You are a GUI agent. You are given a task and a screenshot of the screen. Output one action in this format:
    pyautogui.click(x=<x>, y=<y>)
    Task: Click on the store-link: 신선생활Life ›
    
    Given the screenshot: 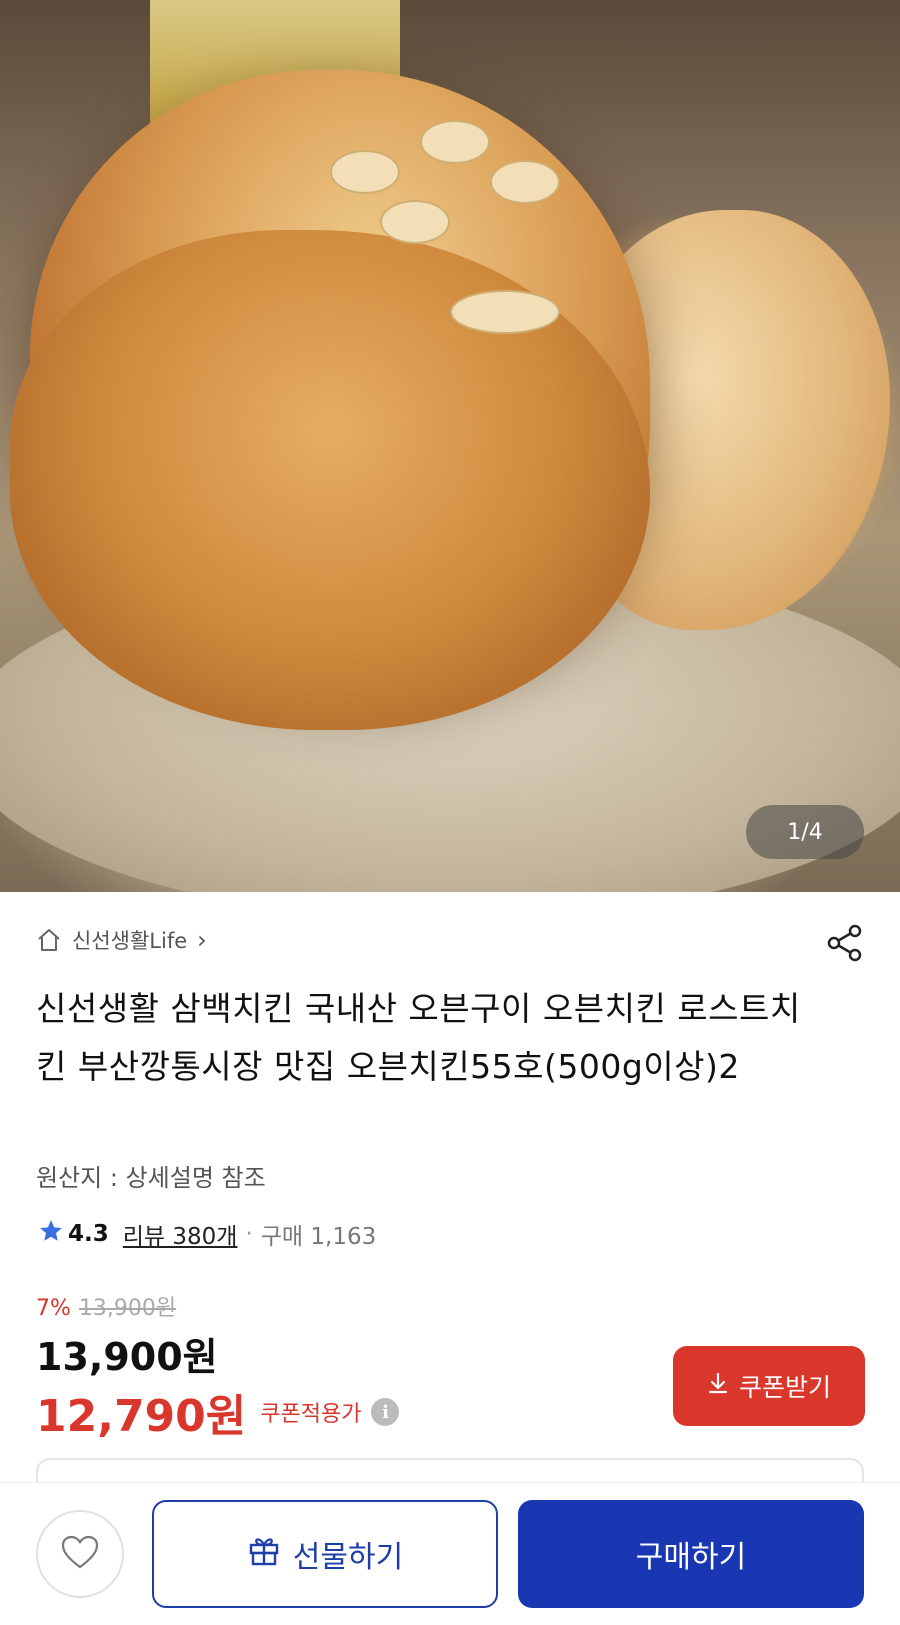 What is the action you would take?
    pyautogui.click(x=121, y=940)
    